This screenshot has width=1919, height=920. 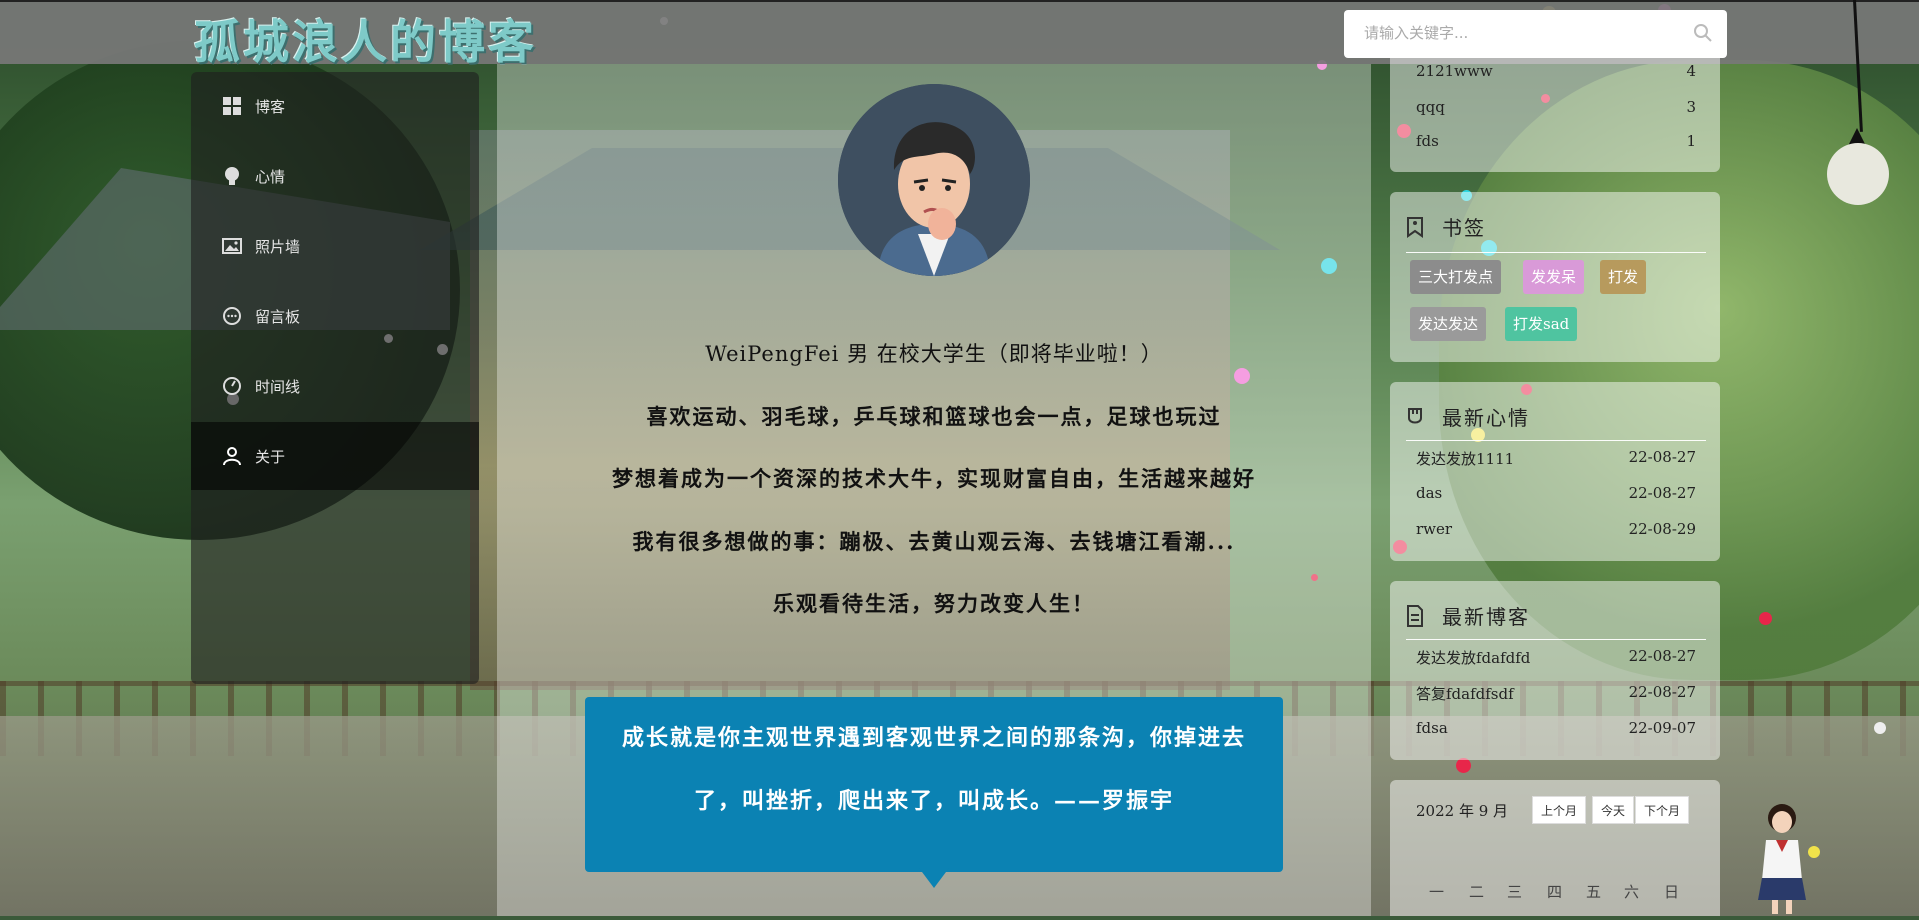 What do you see at coordinates (934, 603) in the screenshot?
I see `about-line: 乐观看待生活，努力改变人生！` at bounding box center [934, 603].